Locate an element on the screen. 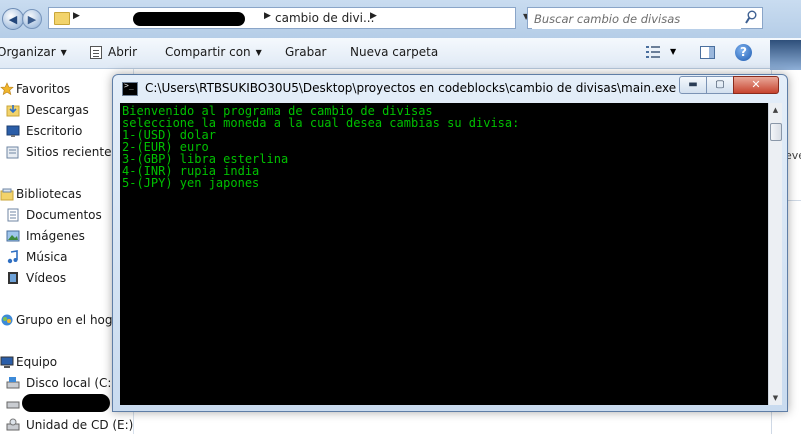 The width and height of the screenshot is (801, 434). document-icon is located at coordinates (96, 52).